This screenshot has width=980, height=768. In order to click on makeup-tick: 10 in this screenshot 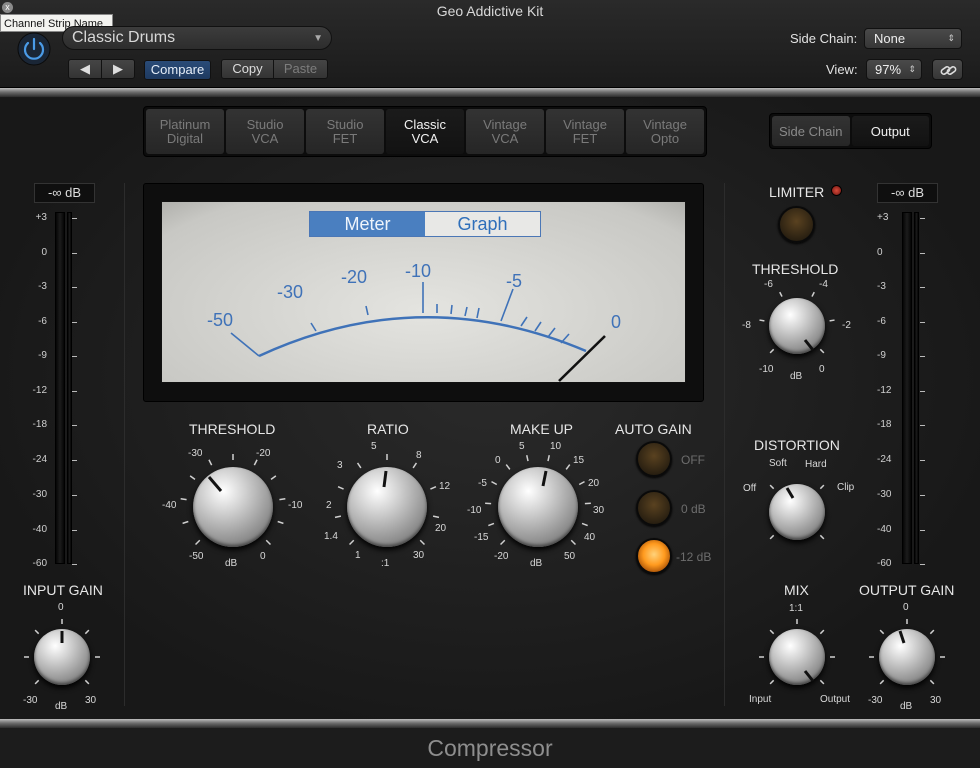, I will do `click(556, 446)`.